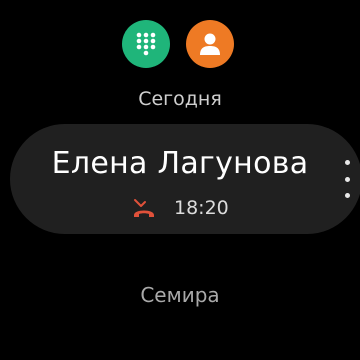 The image size is (360, 360). Describe the element at coordinates (347, 162) in the screenshot. I see `more-vertical-icon` at that location.